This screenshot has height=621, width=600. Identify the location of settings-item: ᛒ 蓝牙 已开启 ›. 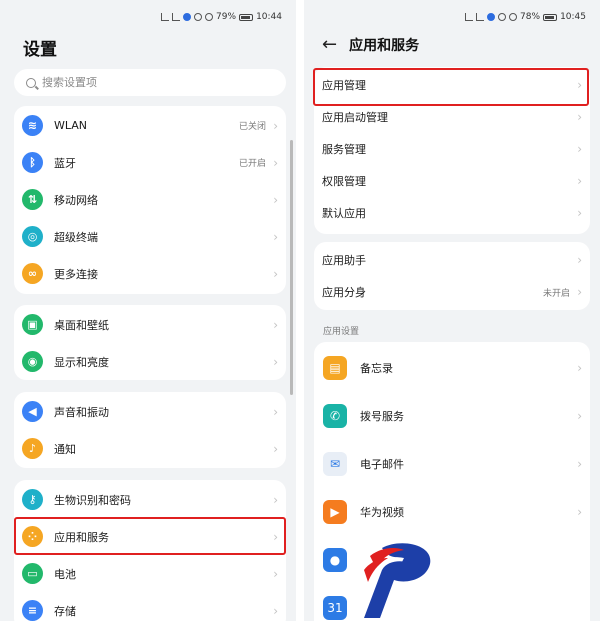
(150, 162).